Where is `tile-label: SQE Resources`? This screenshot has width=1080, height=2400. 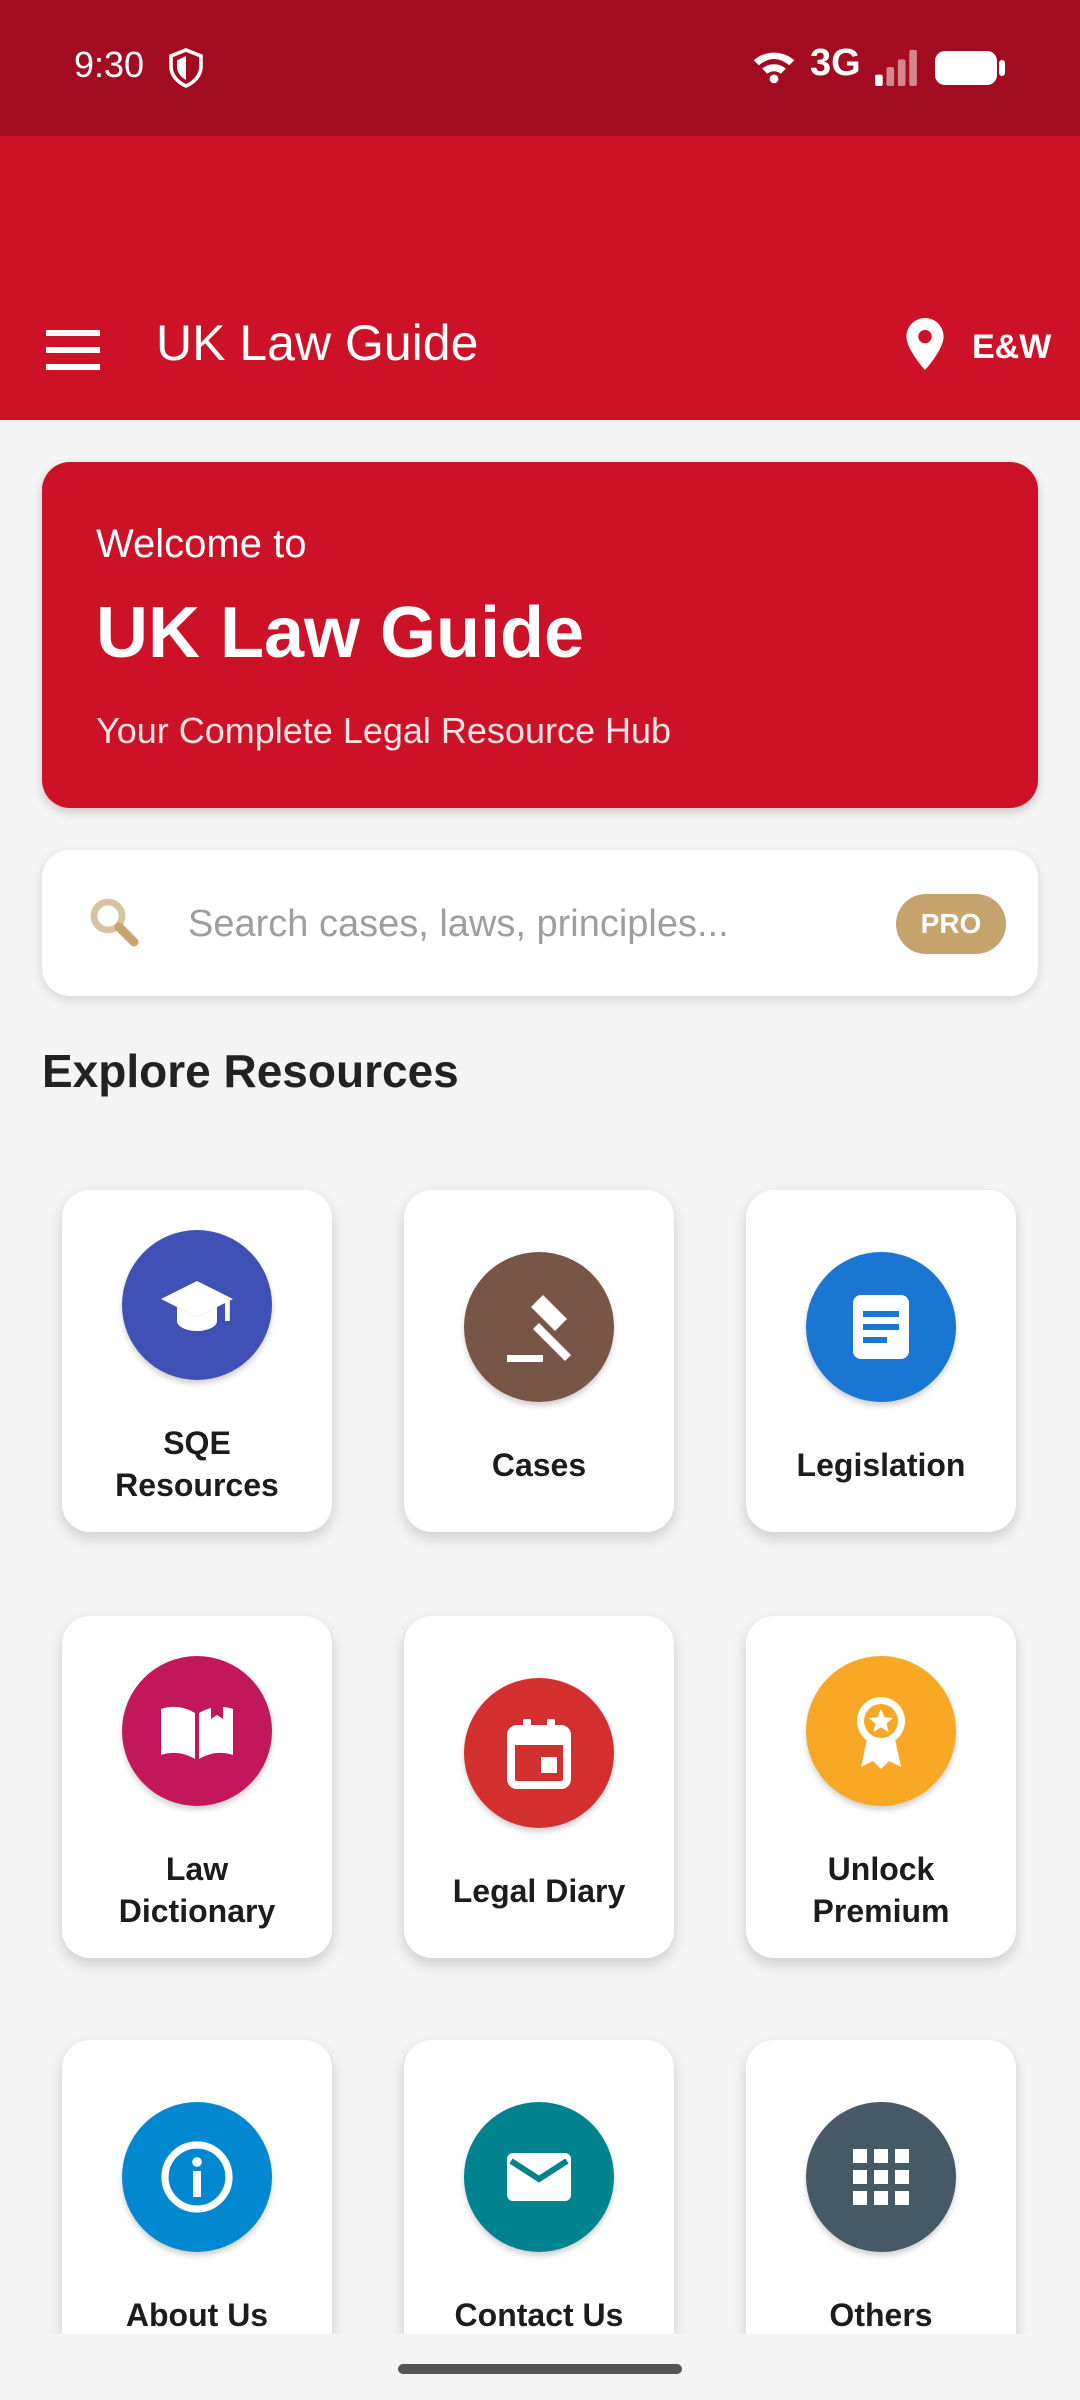 tile-label: SQE Resources is located at coordinates (197, 1464).